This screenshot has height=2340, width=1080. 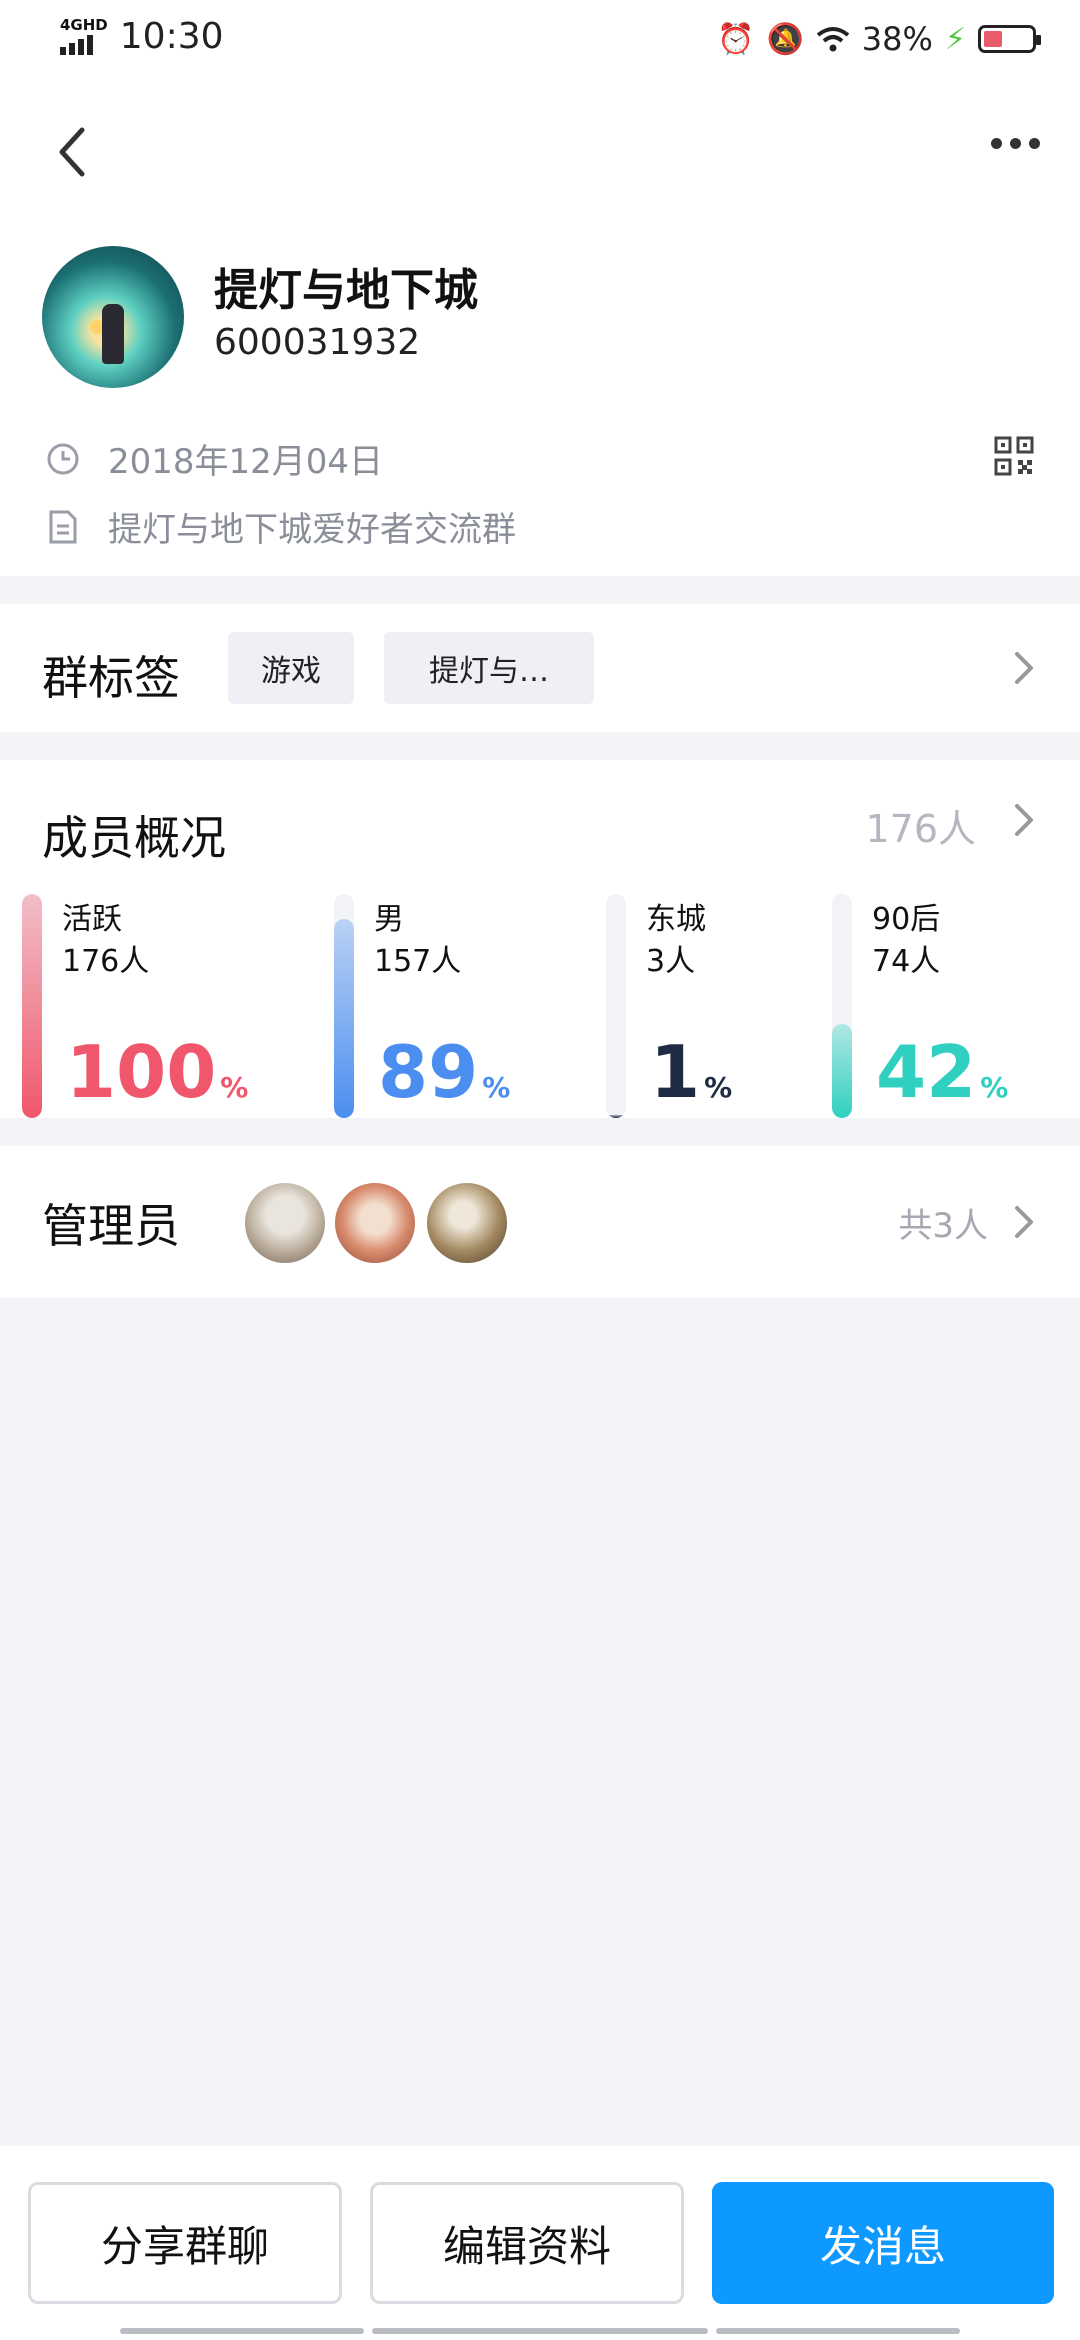 I want to click on tag-chip: 游戏, so click(x=291, y=668).